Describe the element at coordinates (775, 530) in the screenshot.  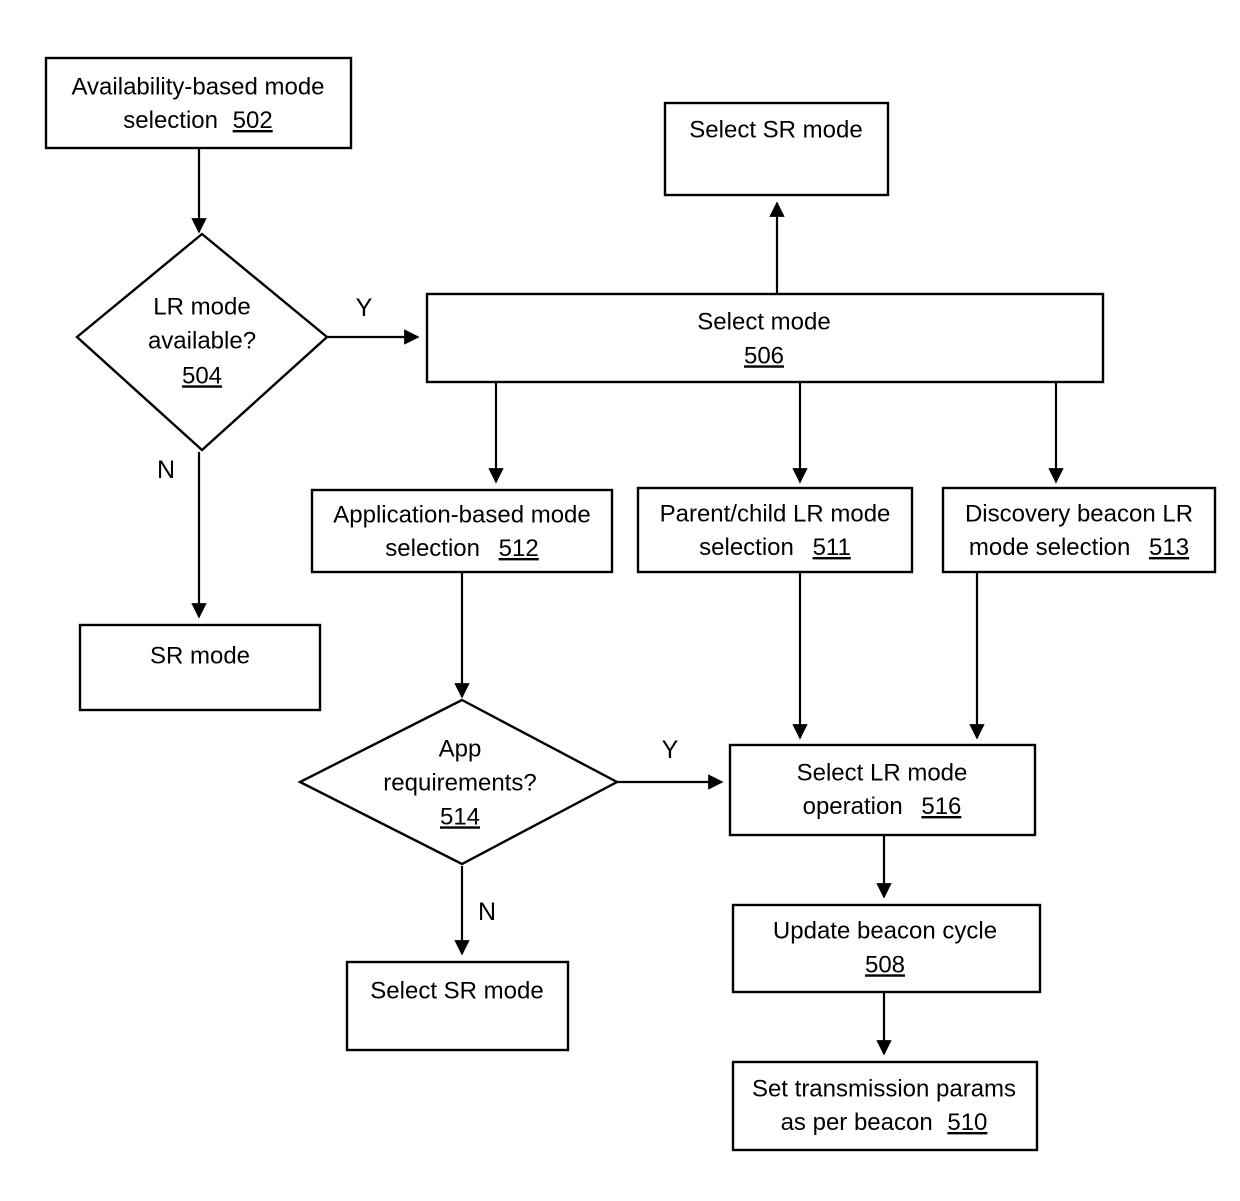
I see `node-parent-child-lr-mode-selection: Parent/child LR mode selection 511` at that location.